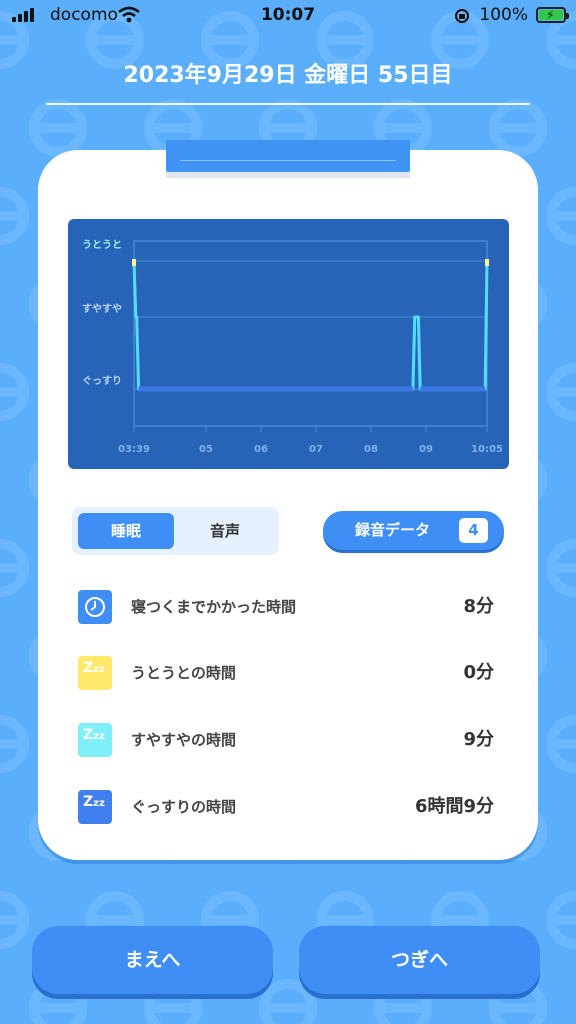 This screenshot has width=576, height=1024. What do you see at coordinates (454, 806) in the screenshot?
I see `stat-value: 6時間9分` at bounding box center [454, 806].